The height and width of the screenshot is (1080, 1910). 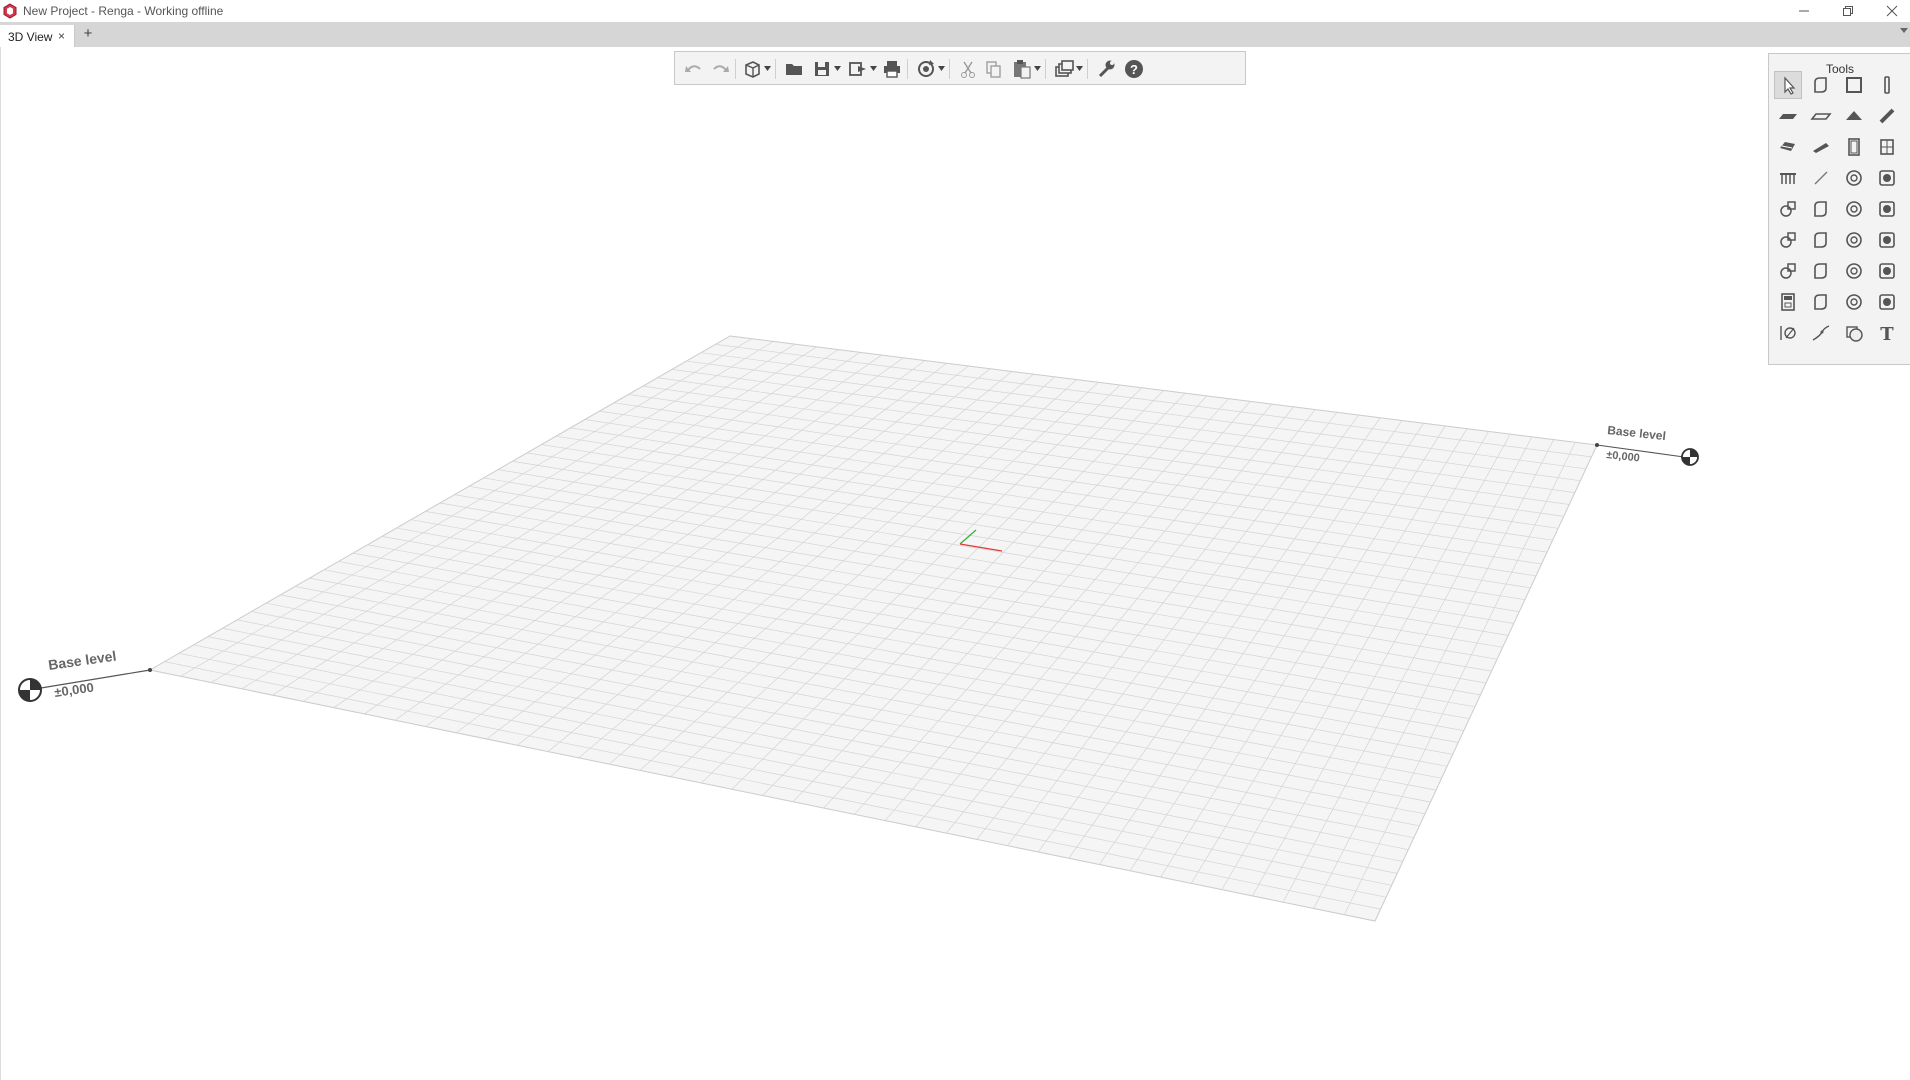 I want to click on ramp-icon, so click(x=1821, y=148).